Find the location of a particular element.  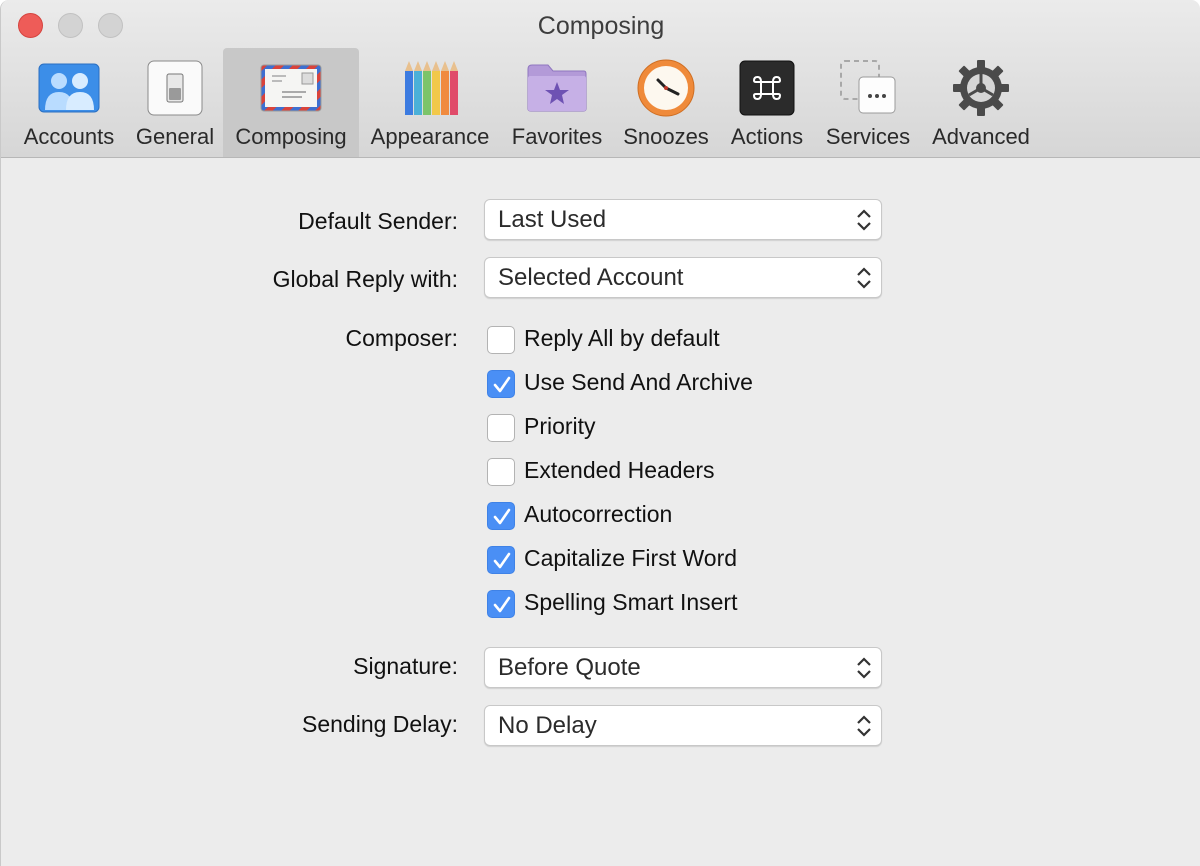

popup-value: Selected Account is located at coordinates (591, 277).